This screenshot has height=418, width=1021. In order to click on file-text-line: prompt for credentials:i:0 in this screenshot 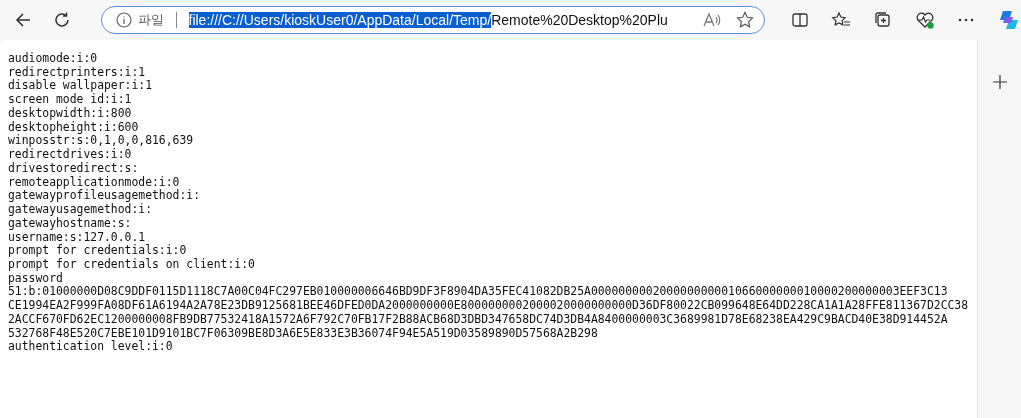, I will do `click(97, 251)`.